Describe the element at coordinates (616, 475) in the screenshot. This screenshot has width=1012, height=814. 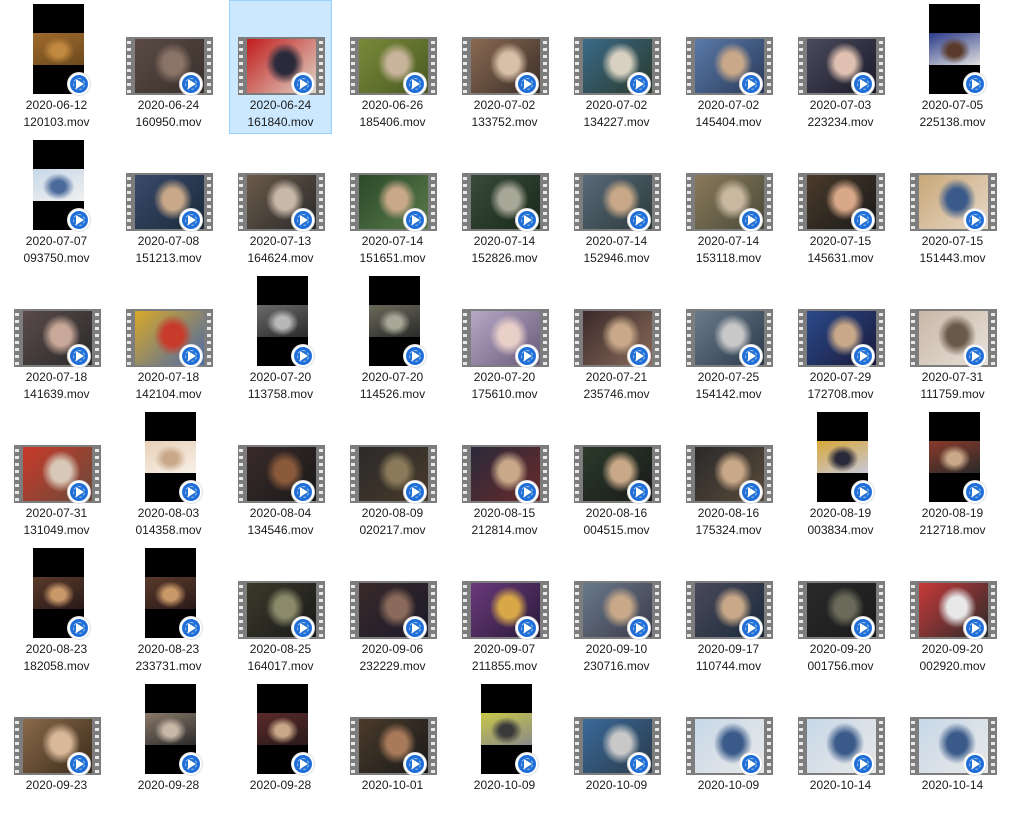
I see `file-item: 2020-08-16 004515.mov` at that location.